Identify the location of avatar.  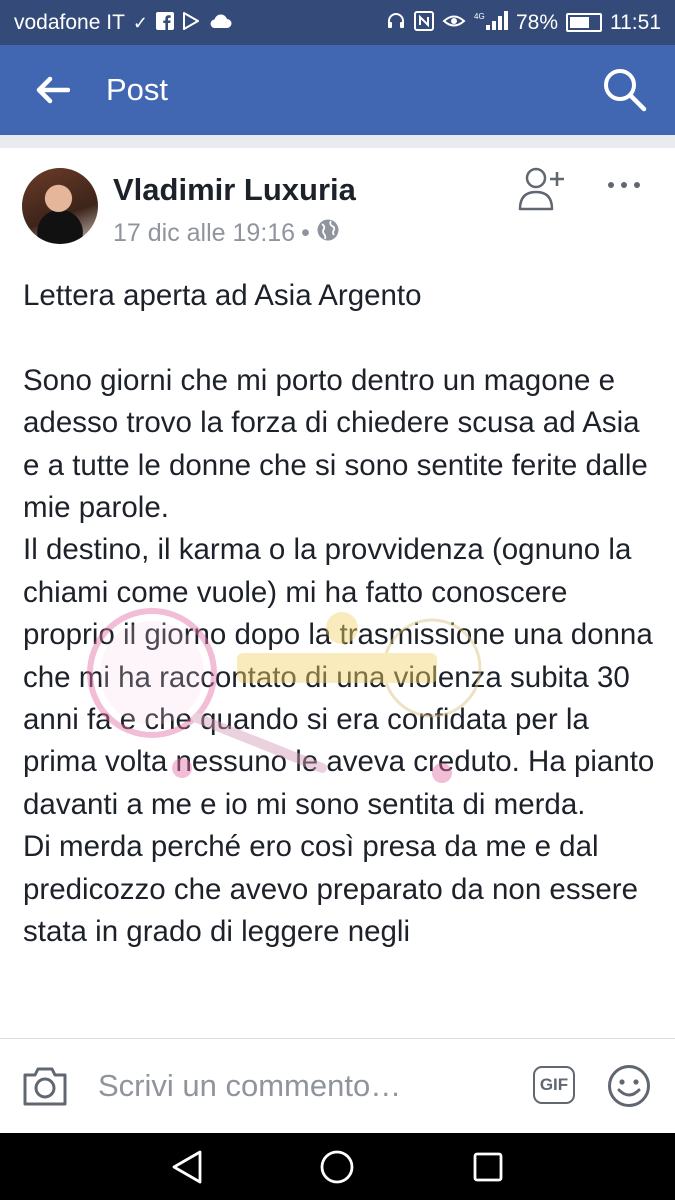
(60, 206).